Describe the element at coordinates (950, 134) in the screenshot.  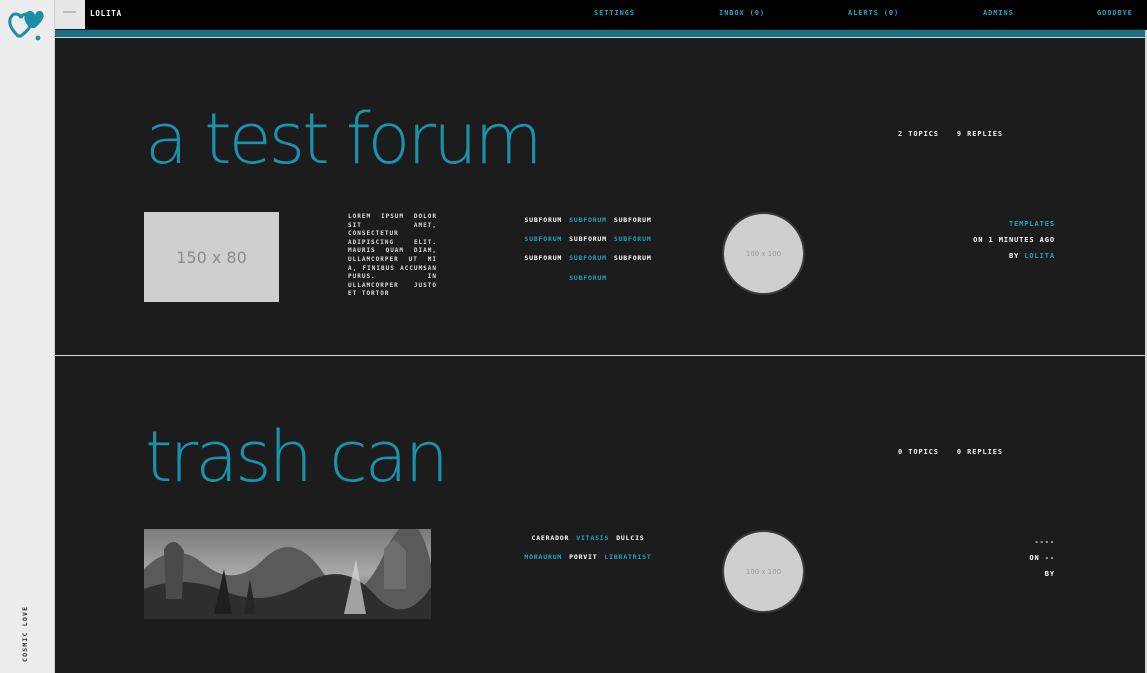
I see `forum-stats: 2 TOPICS 9 REPLIES` at that location.